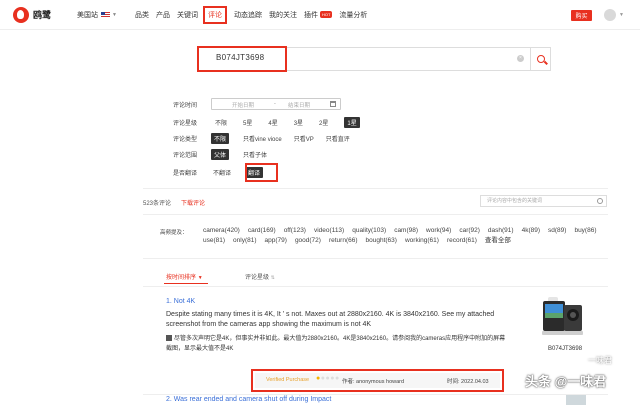  Describe the element at coordinates (540, 59) in the screenshot. I see `search-button` at that location.